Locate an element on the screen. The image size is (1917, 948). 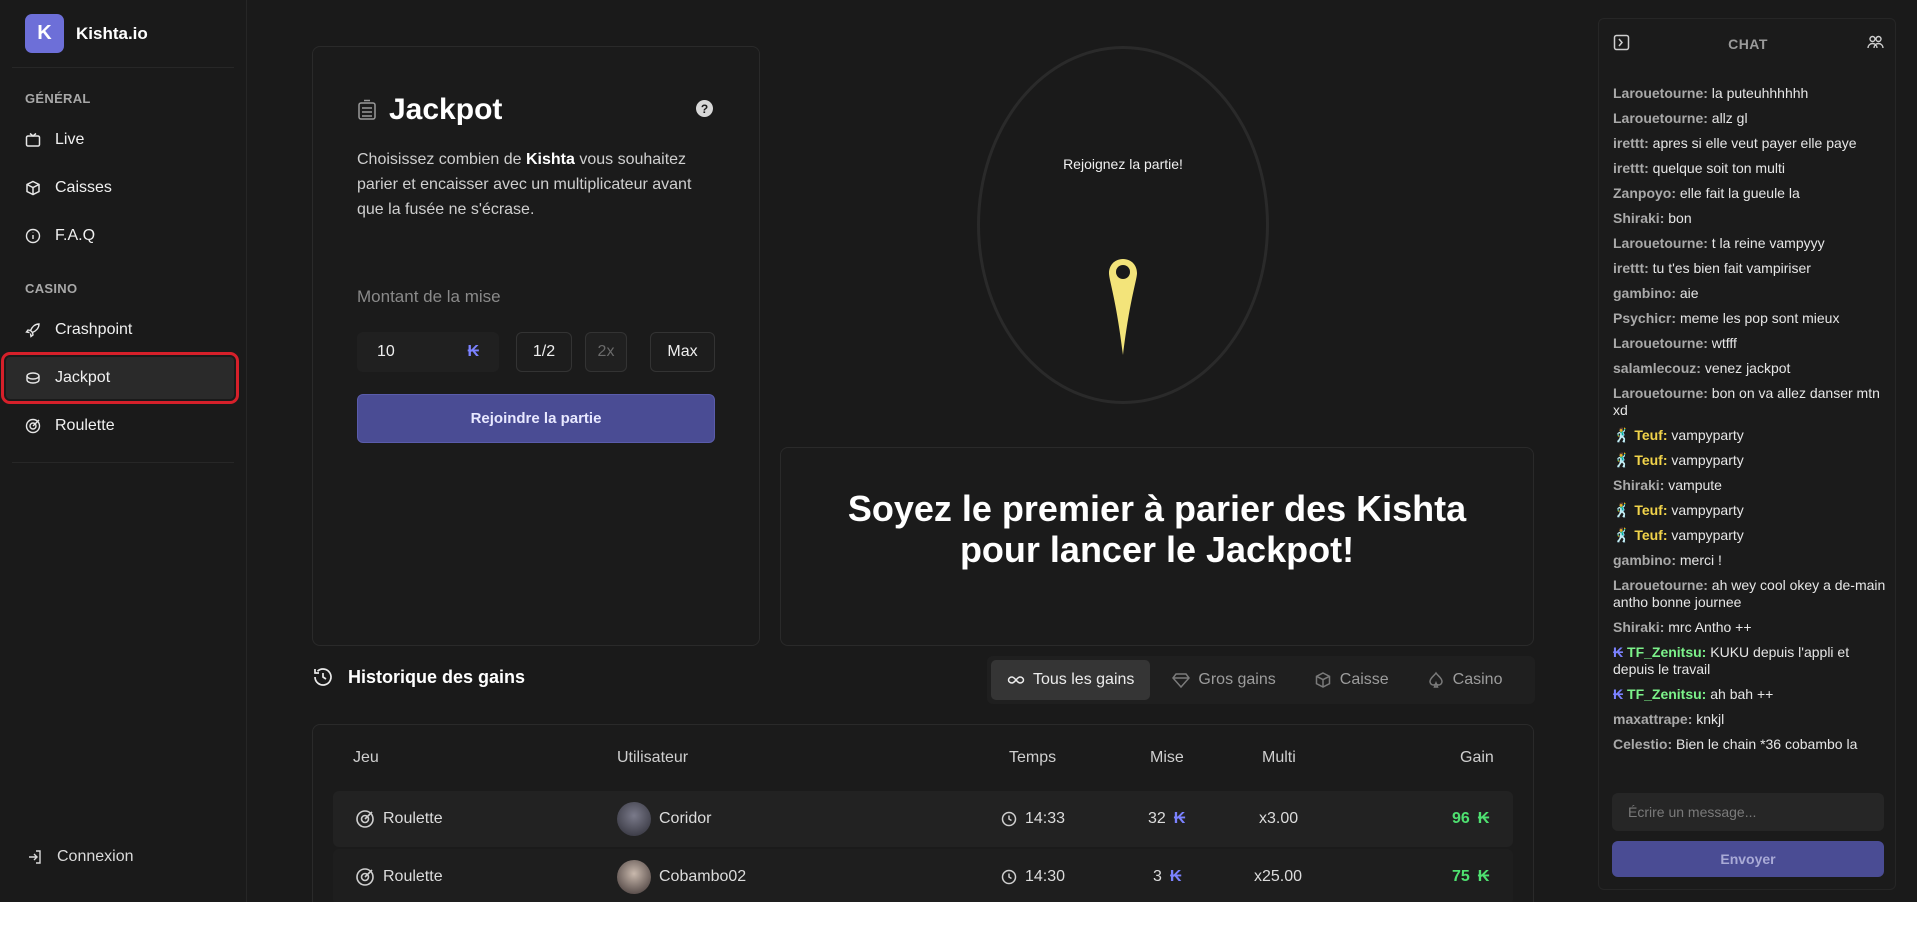
cell-multi: x3.00 is located at coordinates (1278, 819).